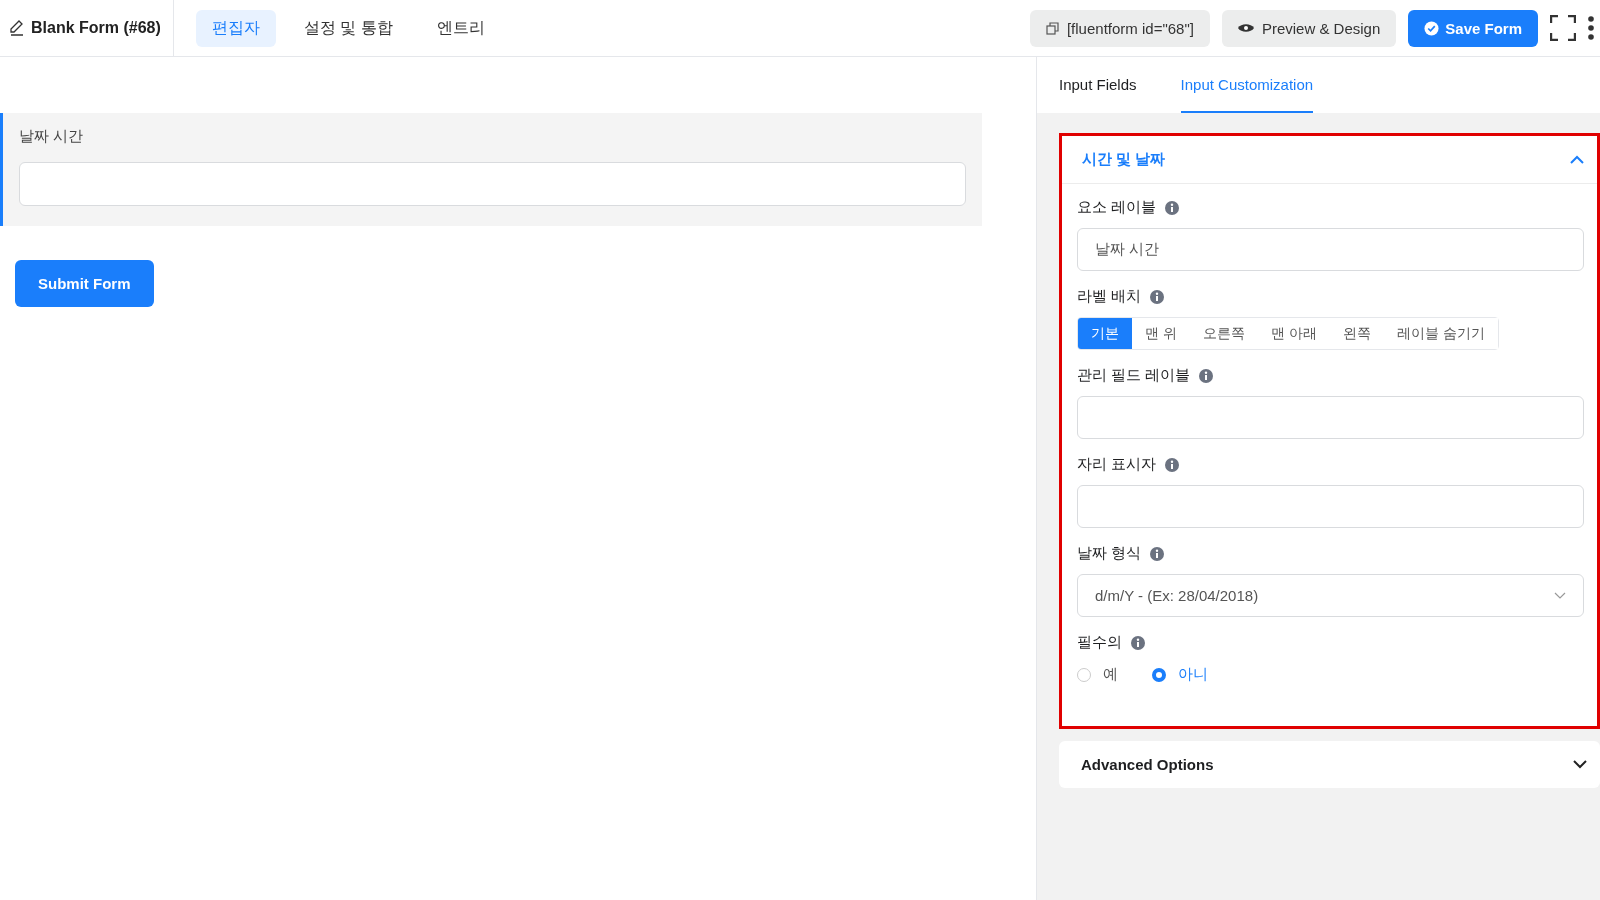 Image resolution: width=1600 pixels, height=900 pixels. What do you see at coordinates (1330, 249) in the screenshot?
I see `text-input: 날짜 시간` at bounding box center [1330, 249].